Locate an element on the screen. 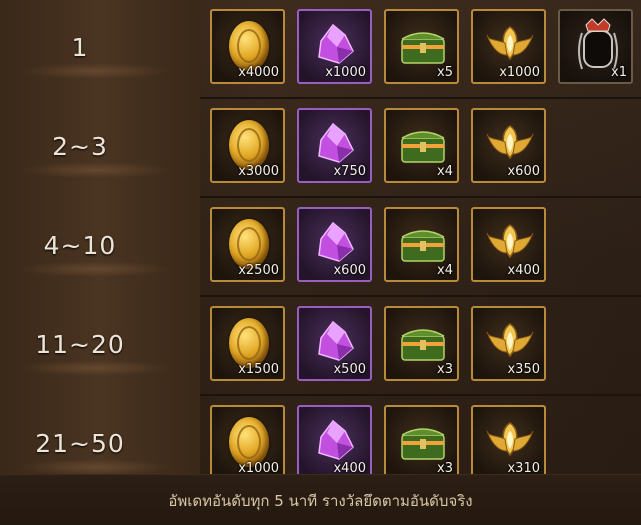 The image size is (641, 525). reward-quantity: x4000 is located at coordinates (258, 72).